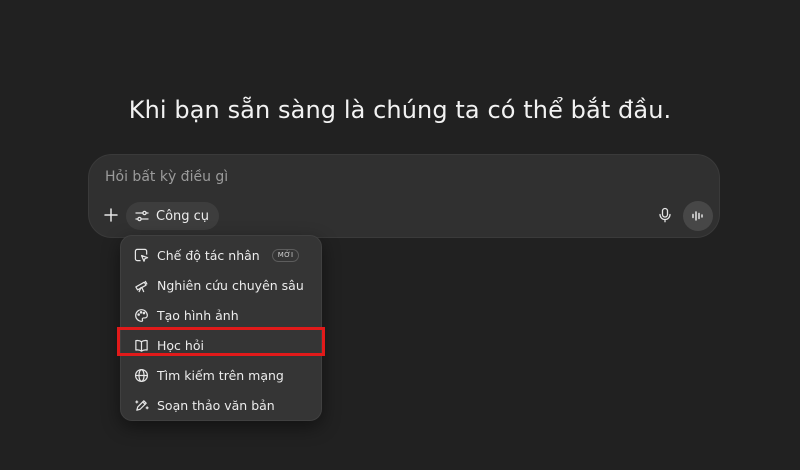 Image resolution: width=800 pixels, height=470 pixels. I want to click on menu-item-label: Tìm kiếm trên mạng, so click(220, 375).